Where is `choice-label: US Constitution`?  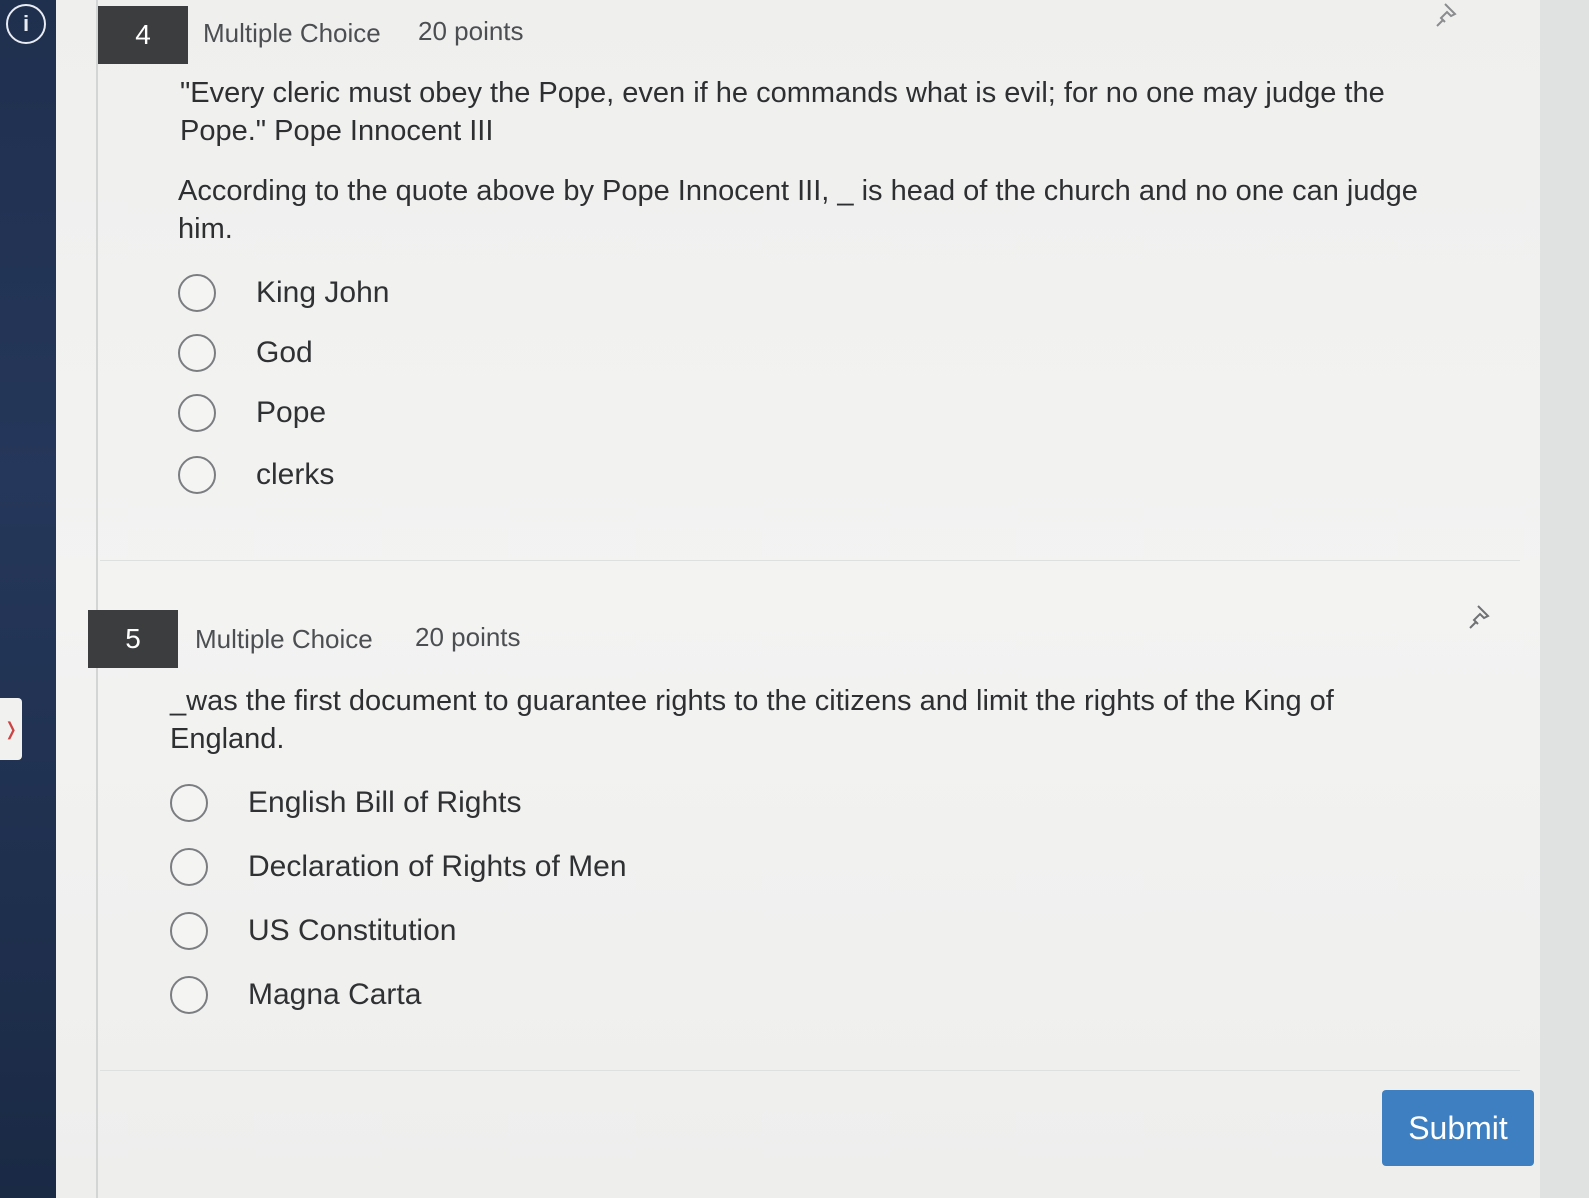
choice-label: US Constitution is located at coordinates (352, 930).